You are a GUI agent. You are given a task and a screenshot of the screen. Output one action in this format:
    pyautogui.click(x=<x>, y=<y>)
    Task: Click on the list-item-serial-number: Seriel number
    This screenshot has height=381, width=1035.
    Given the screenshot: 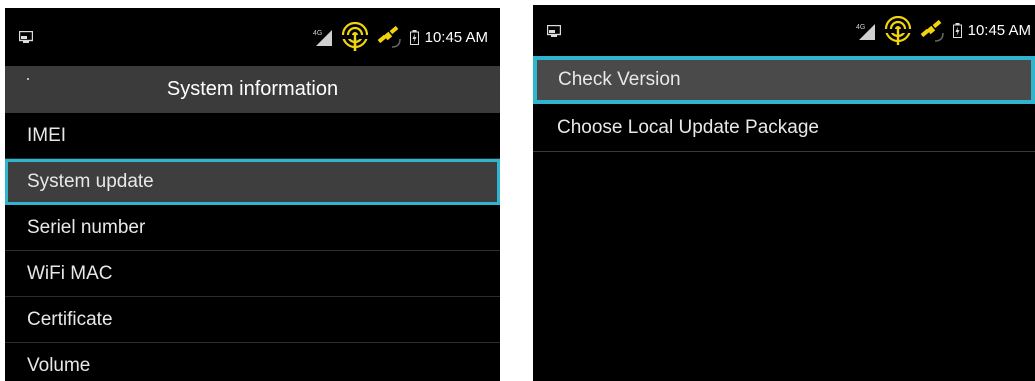 What is the action you would take?
    pyautogui.click(x=252, y=228)
    